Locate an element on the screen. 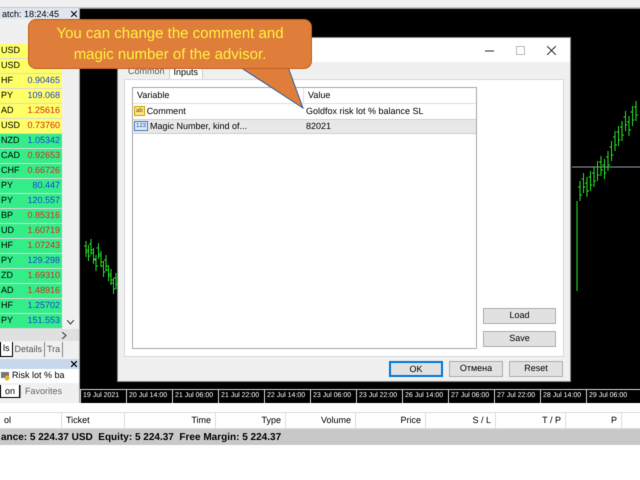 The height and width of the screenshot is (480, 640). quote-row: PY 129.298 is located at coordinates (31, 261).